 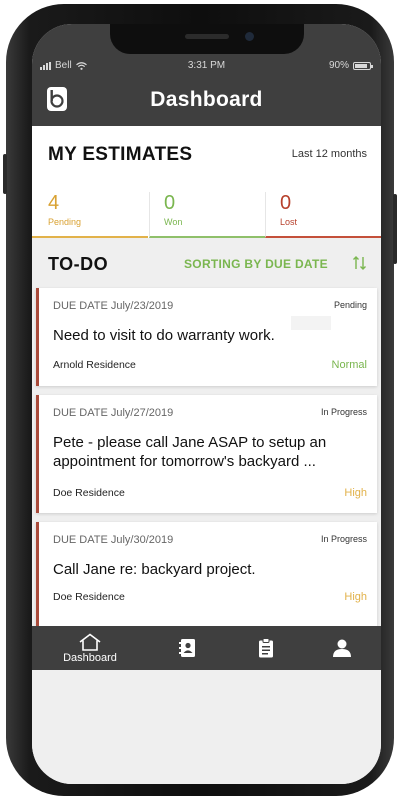 What do you see at coordinates (90, 642) in the screenshot?
I see `home-icon` at bounding box center [90, 642].